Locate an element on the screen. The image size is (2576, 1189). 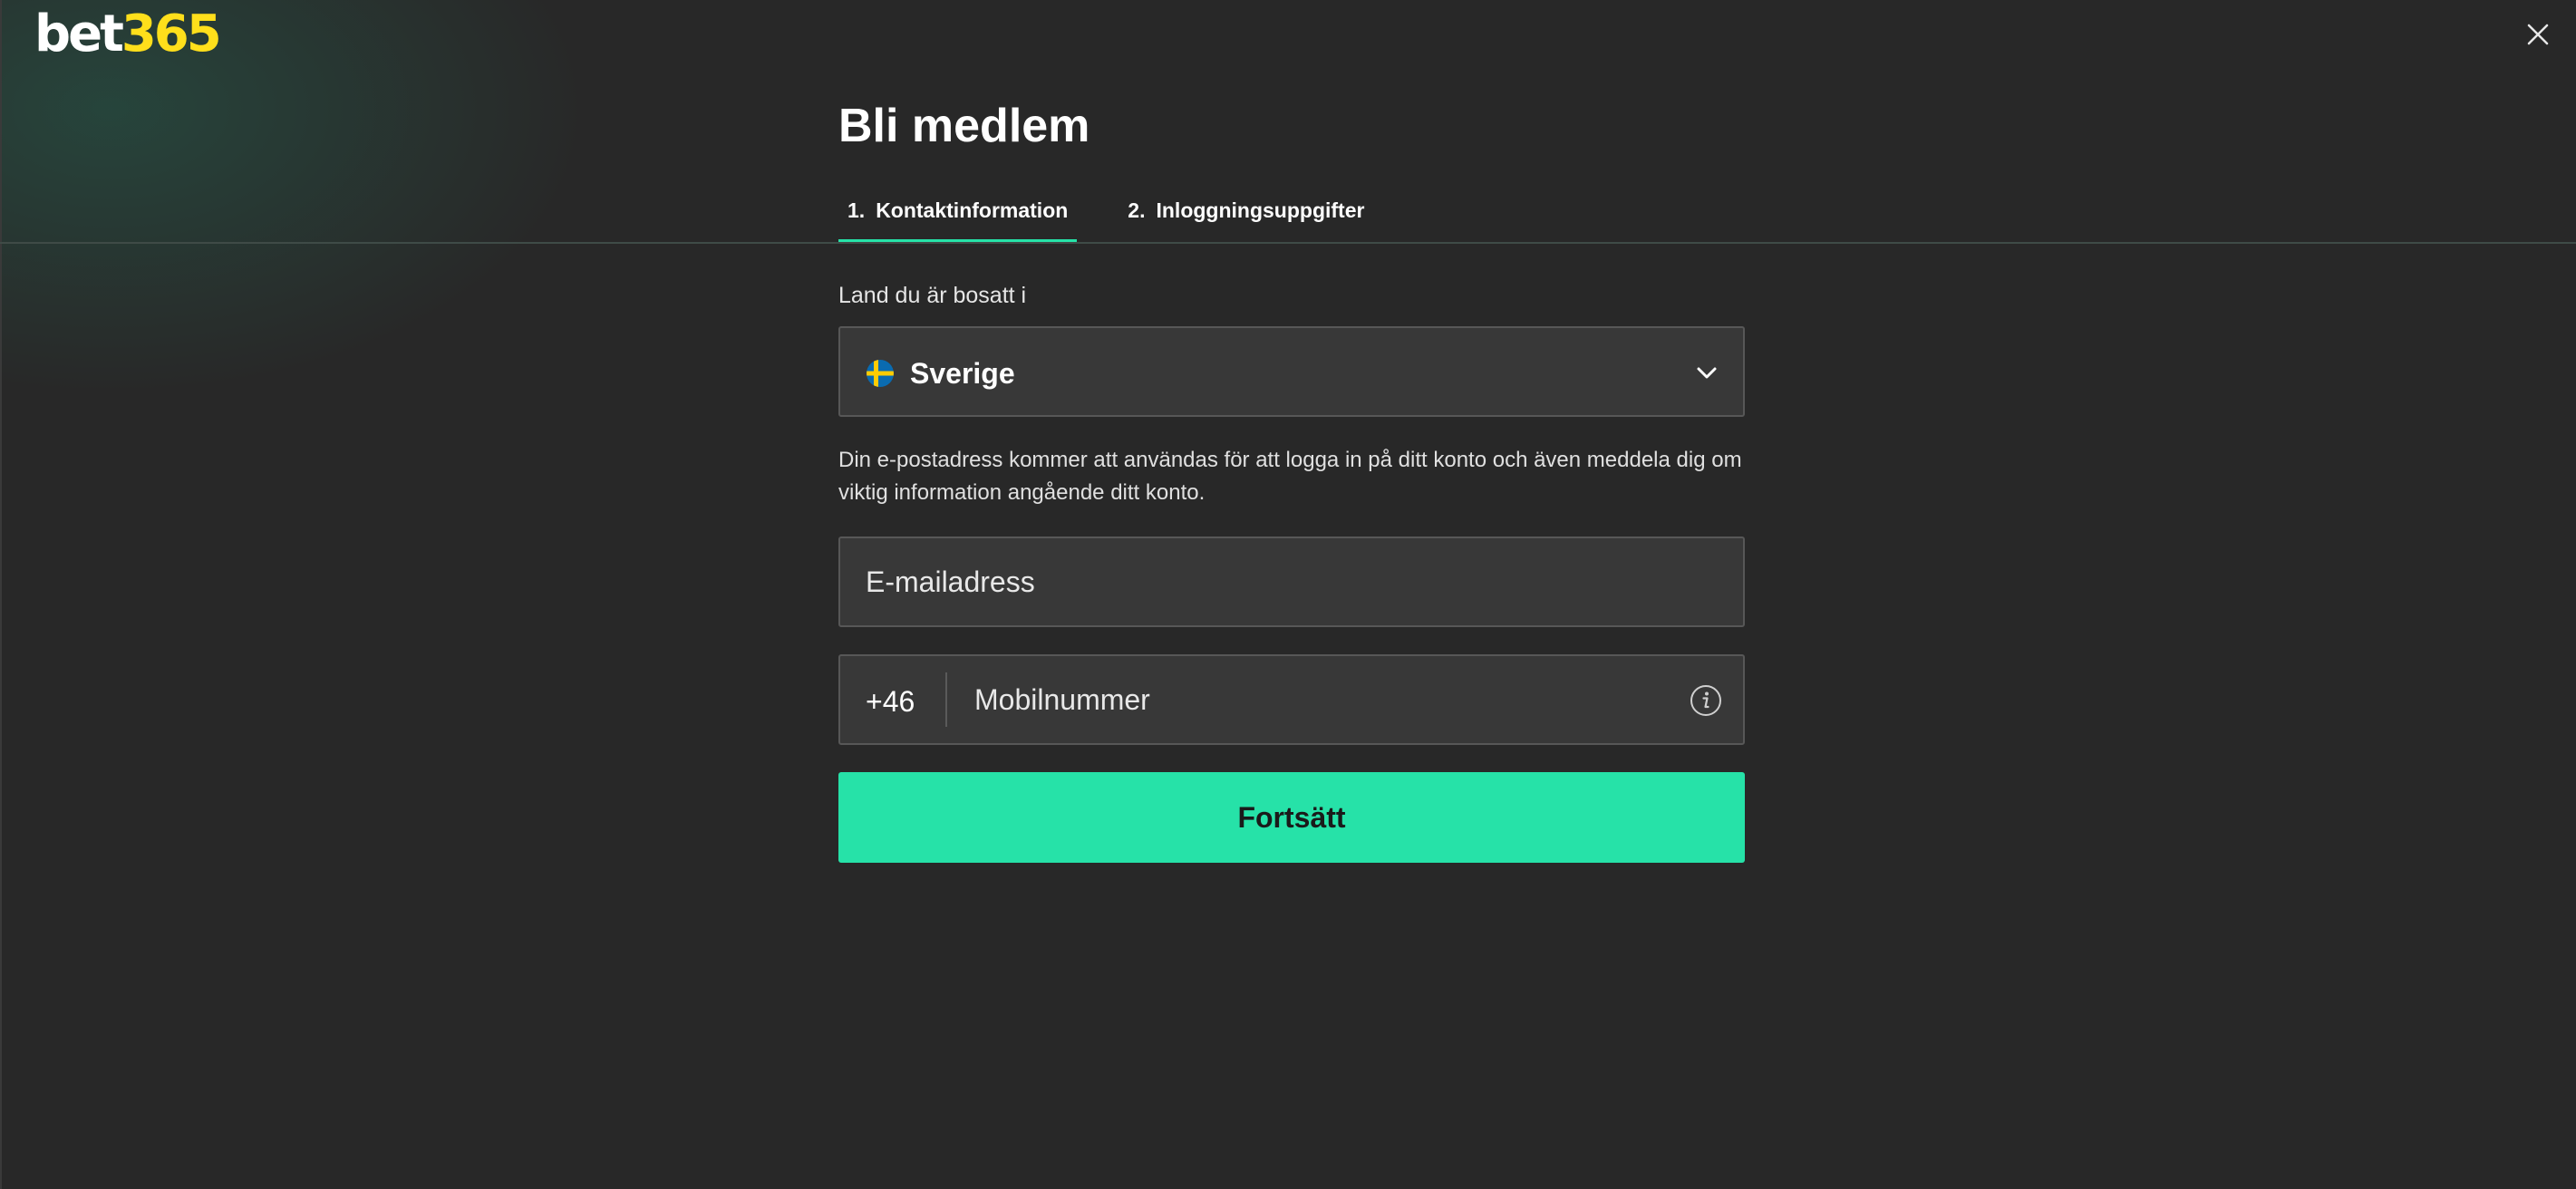
country-select: Sverige is located at coordinates (1291, 371).